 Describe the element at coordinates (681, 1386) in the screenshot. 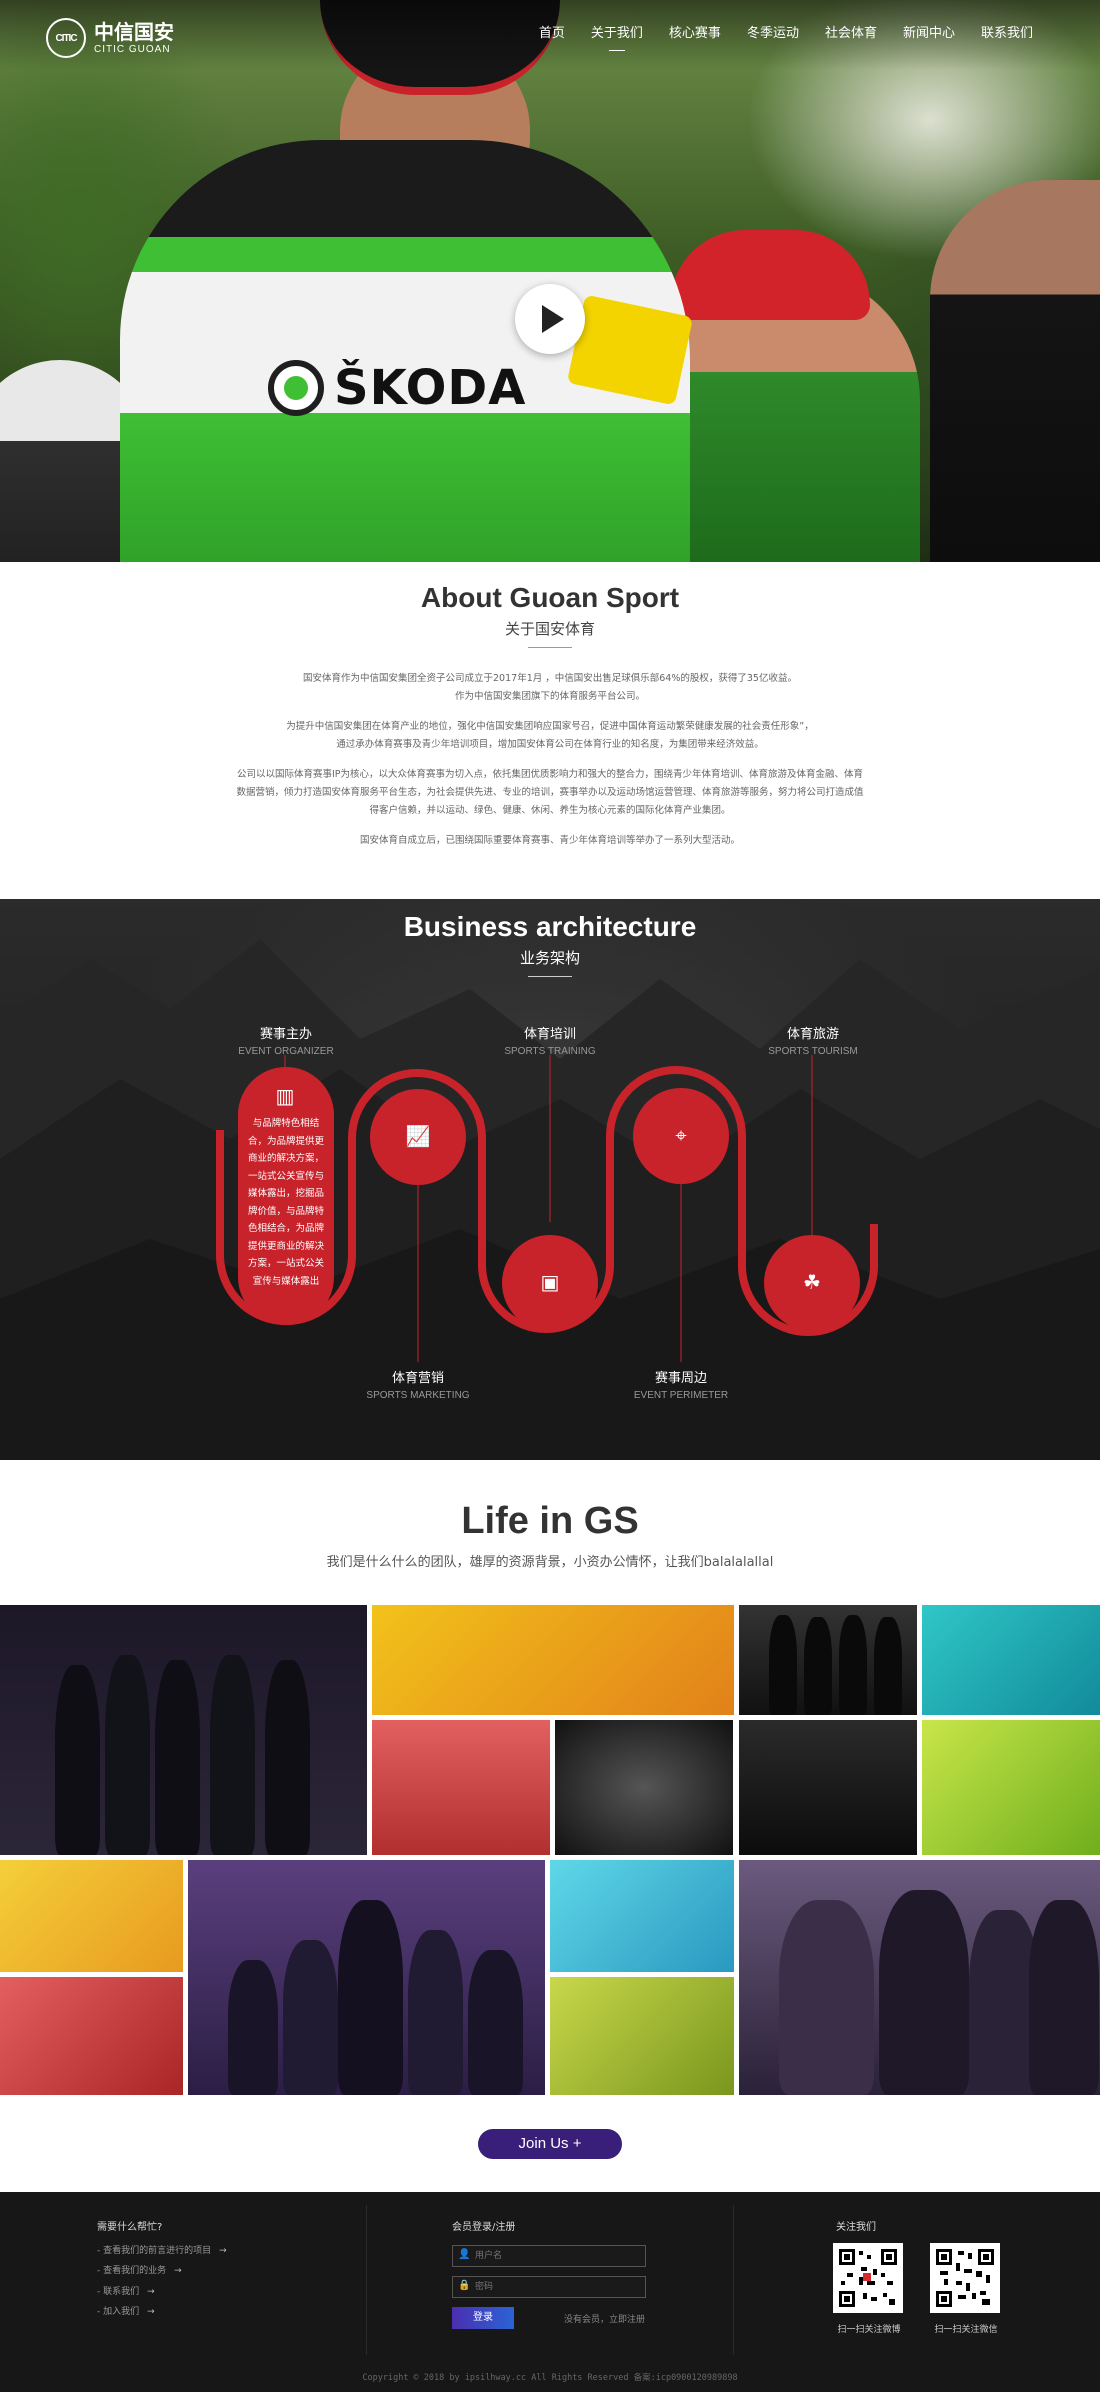

I see `node-label-perimeter: 赛事周边 EVENT PERIMETER` at that location.